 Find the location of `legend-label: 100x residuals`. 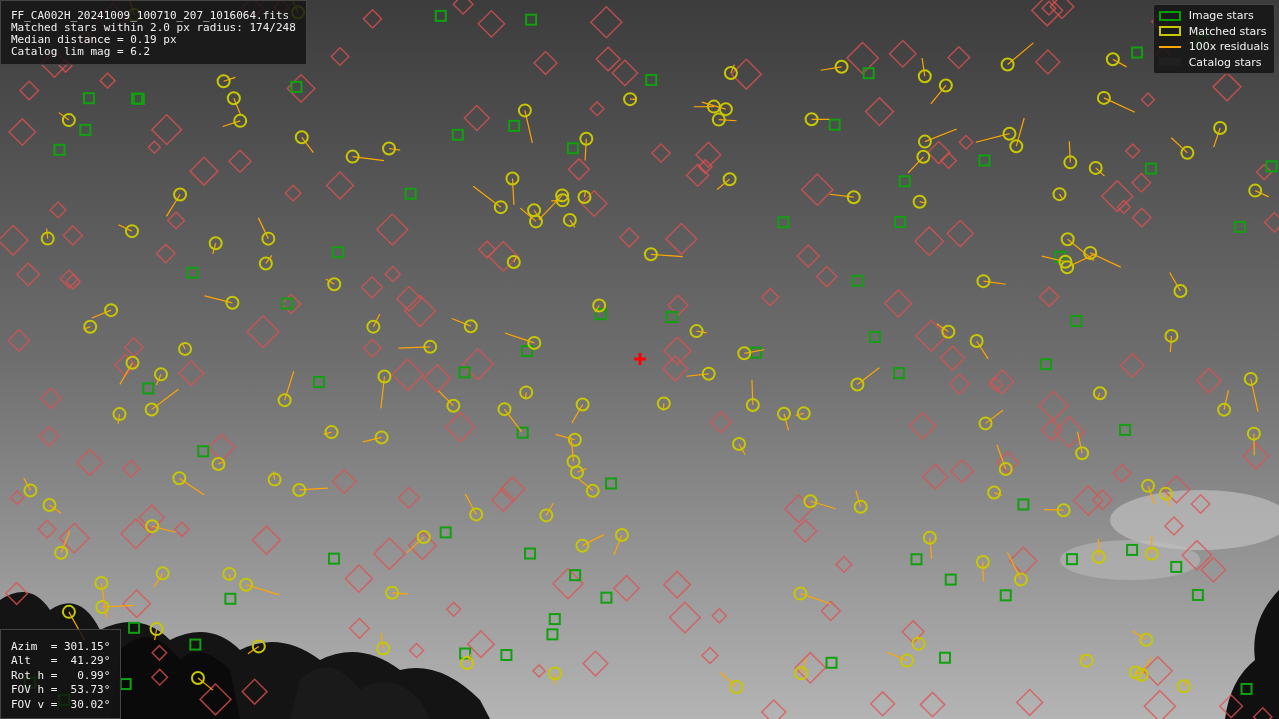

legend-label: 100x residuals is located at coordinates (1228, 47).